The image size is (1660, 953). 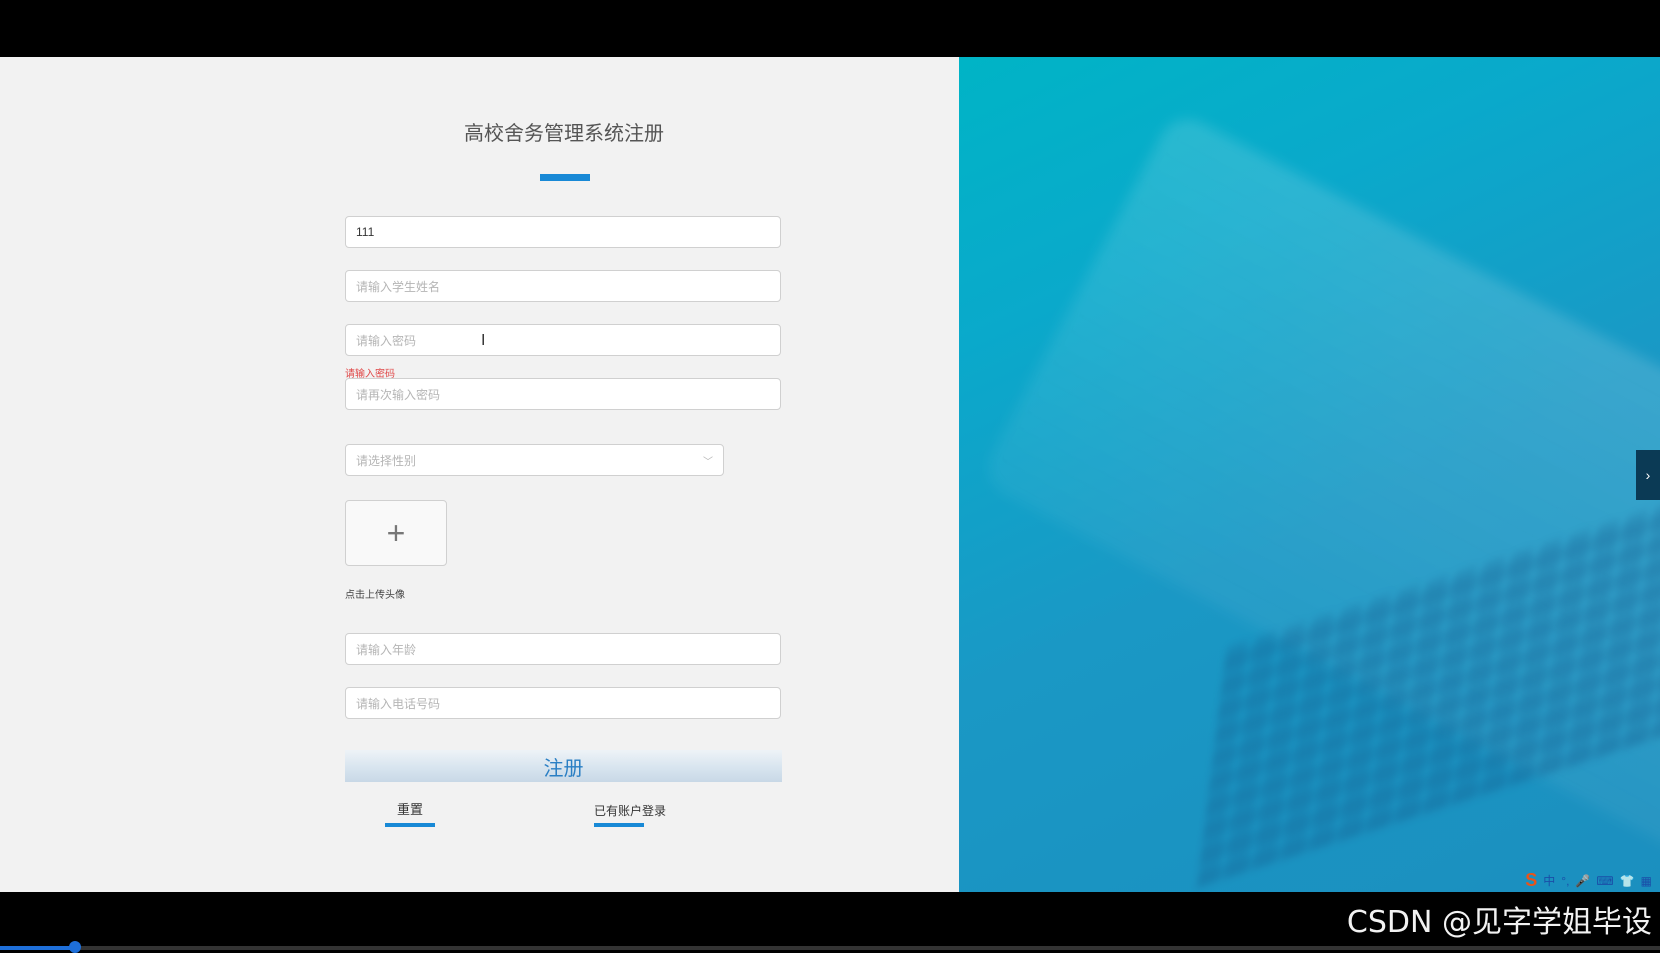 I want to click on ime-tray: S 中 °, 🎤 ⌨ 👕 ▦, so click(x=1588, y=880).